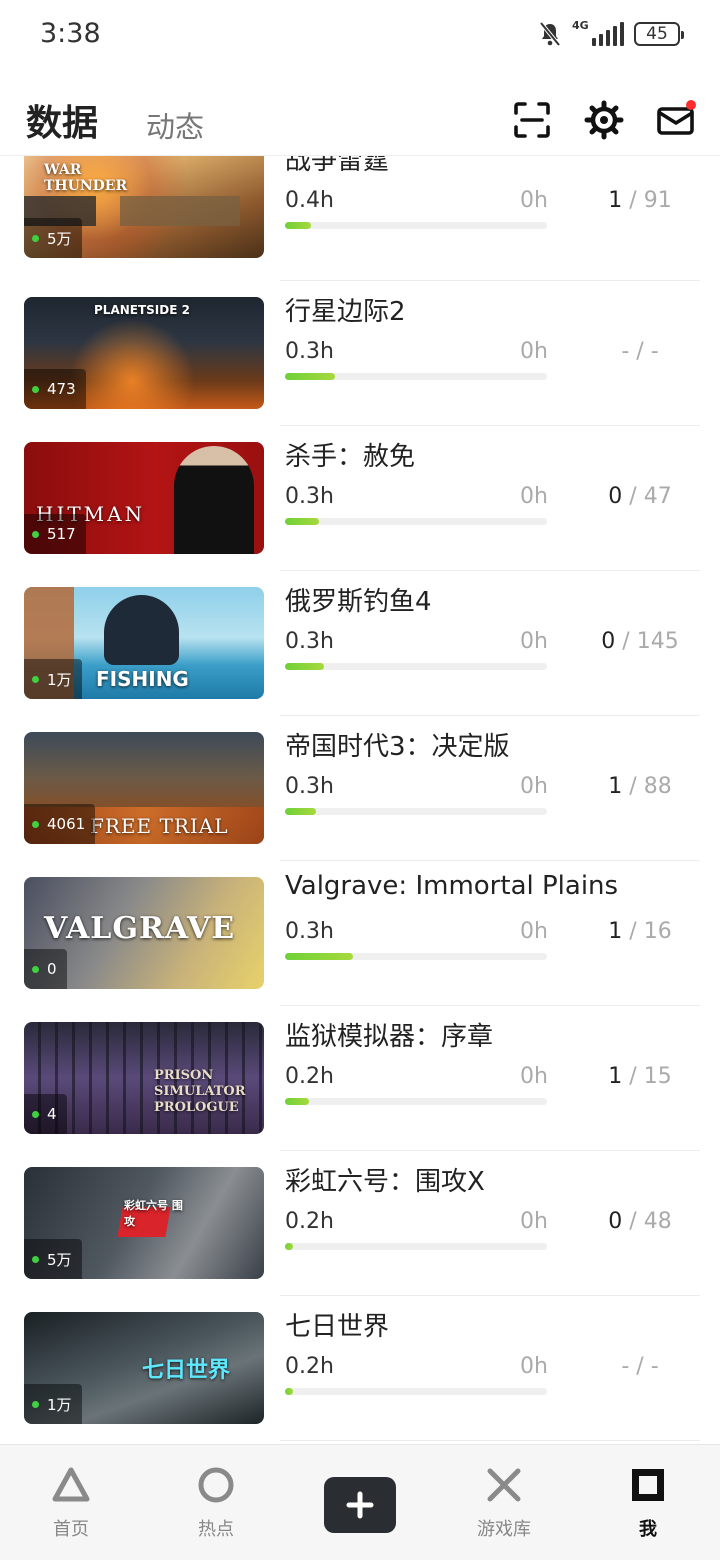 The height and width of the screenshot is (1560, 720). I want to click on gear-icon, so click(604, 120).